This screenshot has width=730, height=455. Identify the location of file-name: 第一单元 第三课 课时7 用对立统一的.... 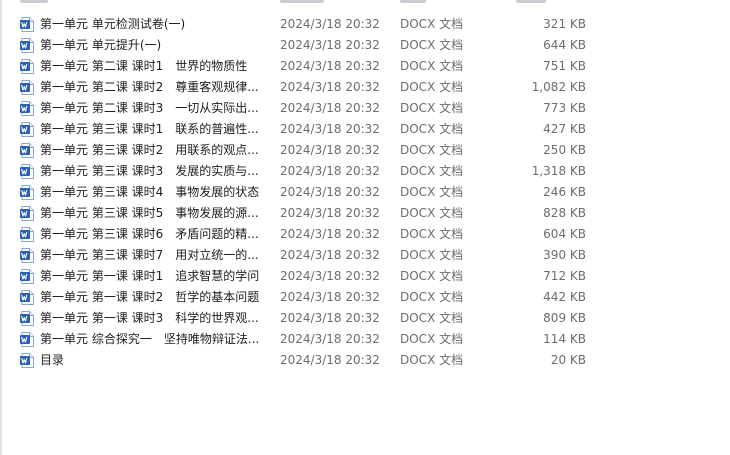
(149, 255).